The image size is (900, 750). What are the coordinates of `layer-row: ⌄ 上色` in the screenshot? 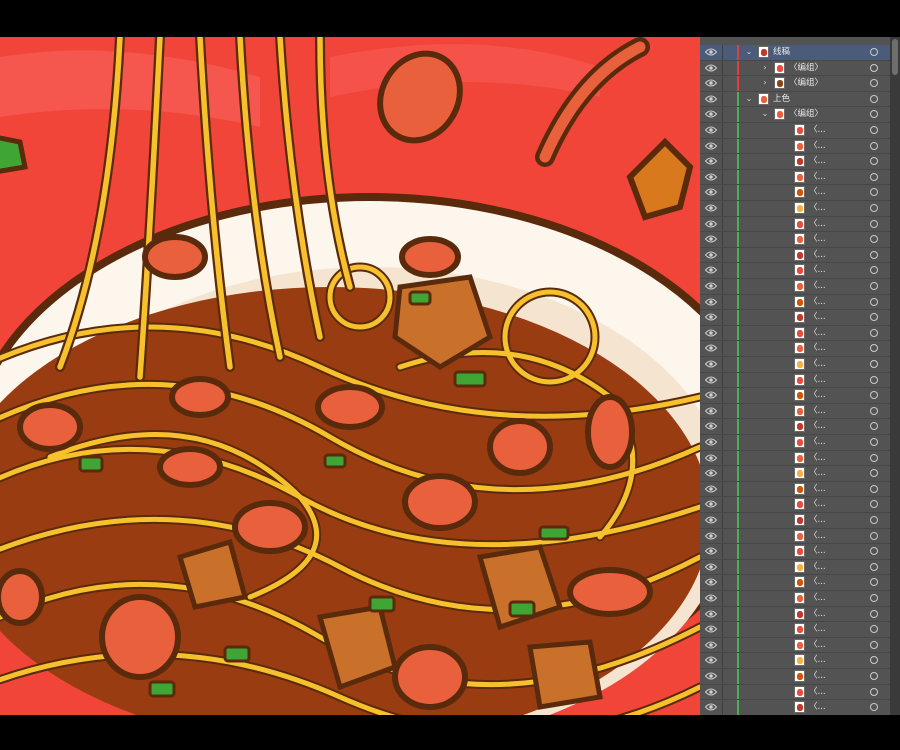 It's located at (795, 99).